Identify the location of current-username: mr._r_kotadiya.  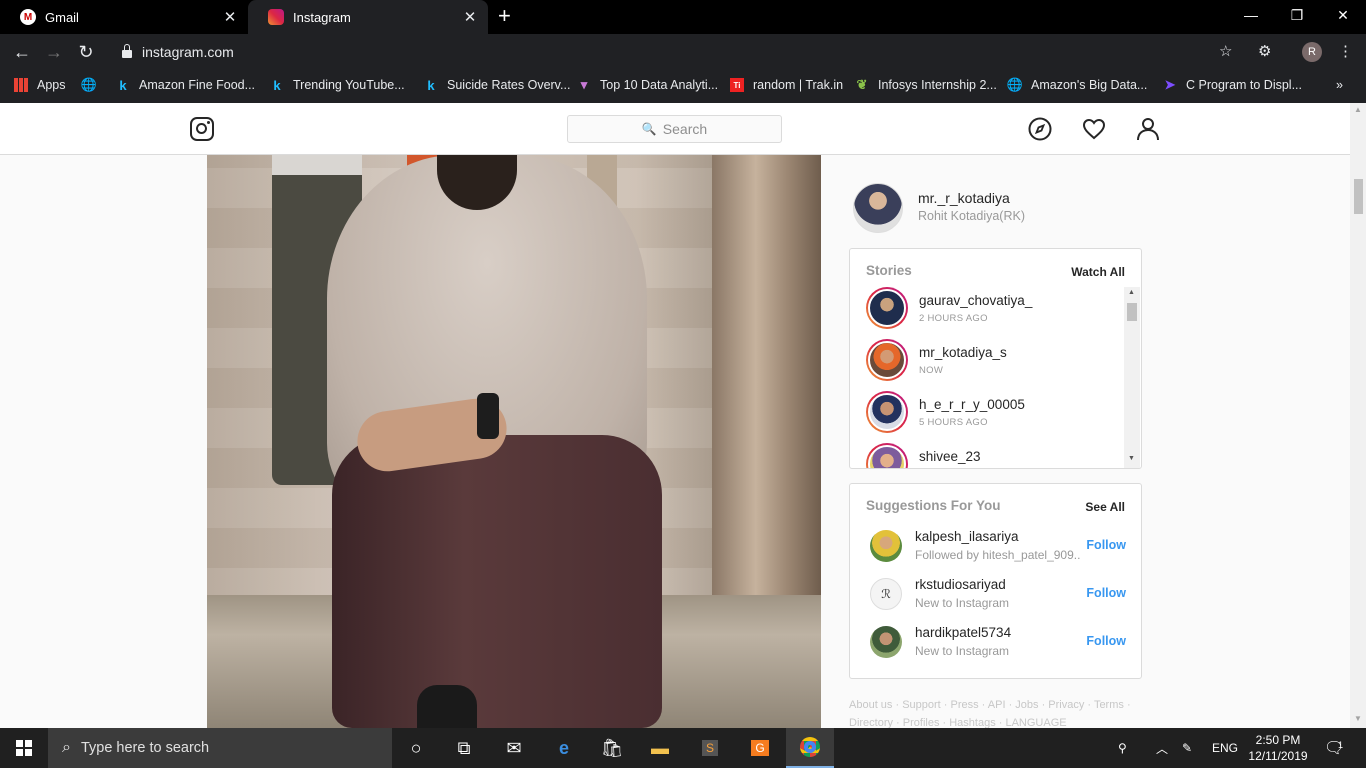
(964, 198).